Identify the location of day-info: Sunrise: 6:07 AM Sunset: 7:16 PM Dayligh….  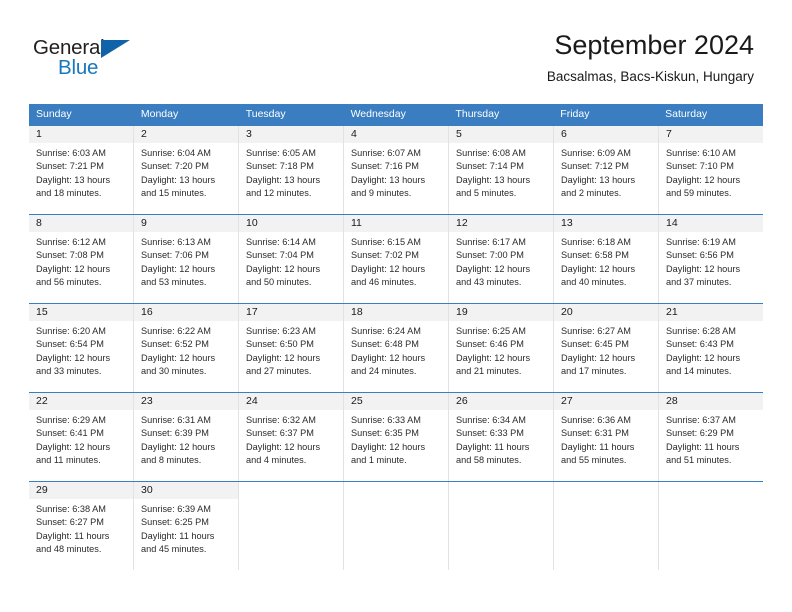
(396, 172).